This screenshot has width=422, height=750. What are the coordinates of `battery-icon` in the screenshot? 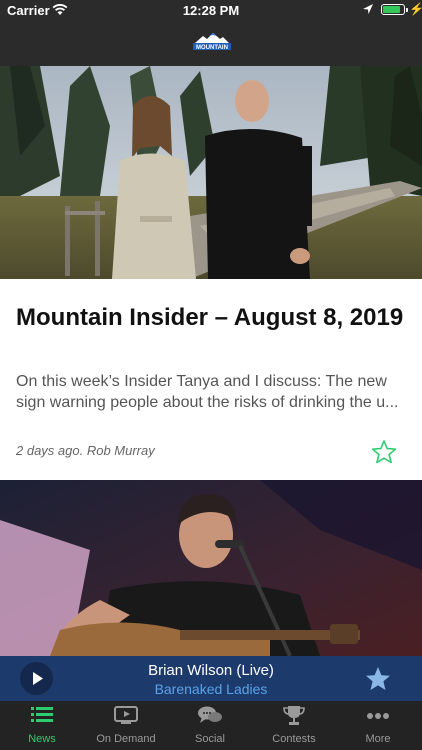 It's located at (394, 9).